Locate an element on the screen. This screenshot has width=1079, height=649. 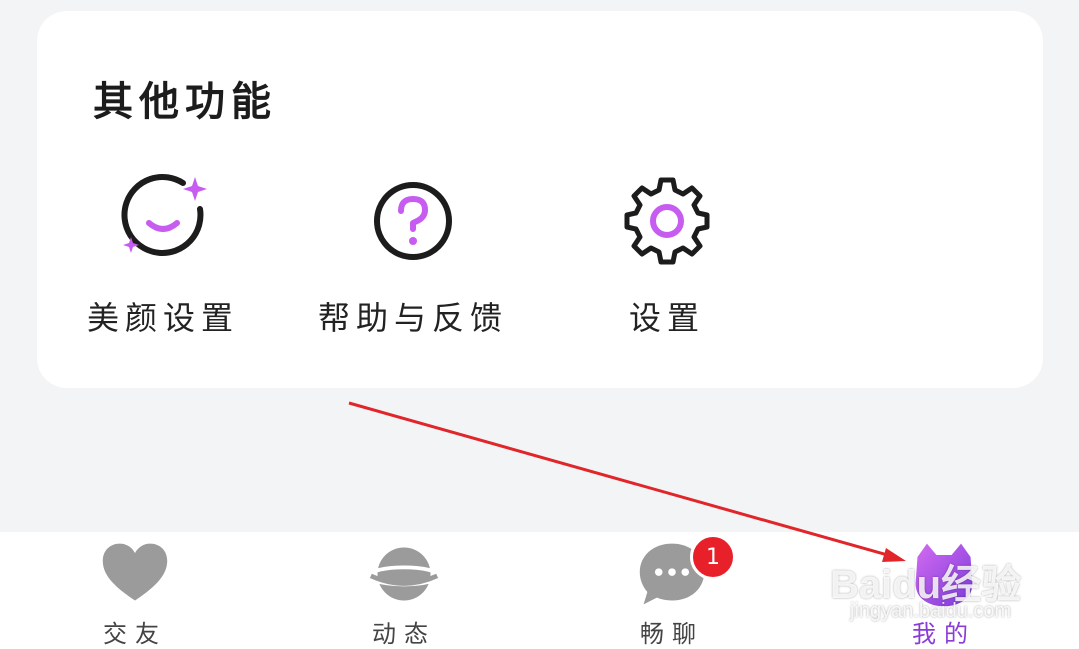
settings-button: 设置 is located at coordinates (667, 266).